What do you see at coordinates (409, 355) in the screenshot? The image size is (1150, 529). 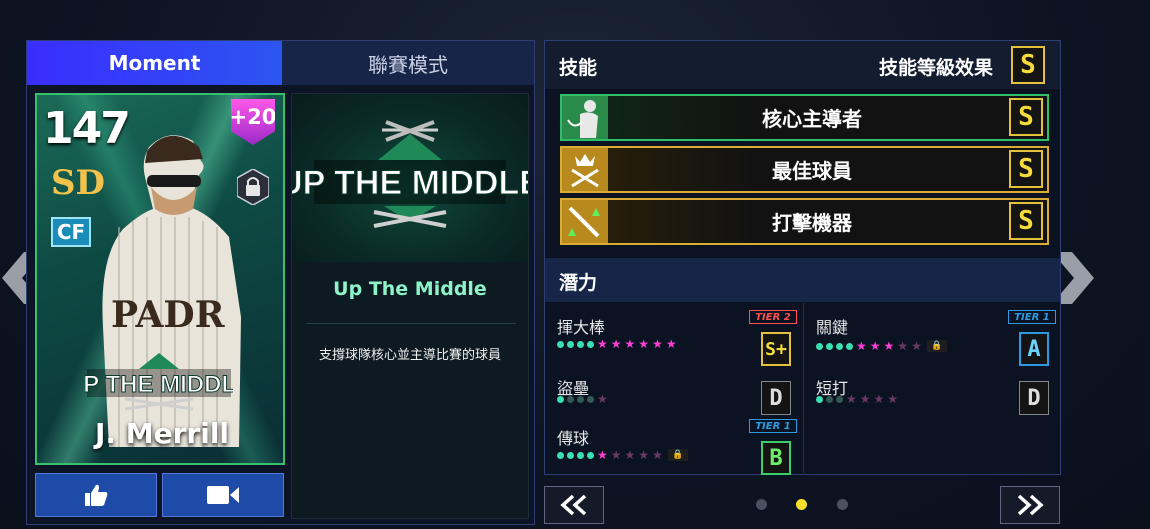 I see `skin-description: 支撐球隊核心並主導比賽的球員` at bounding box center [409, 355].